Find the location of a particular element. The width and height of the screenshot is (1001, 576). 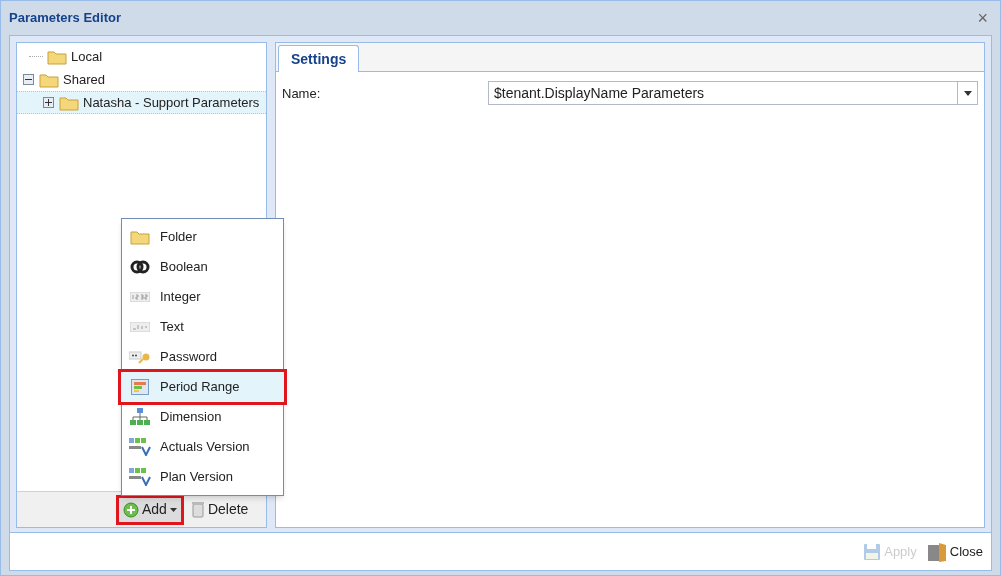

calendar-icon is located at coordinates (140, 387).